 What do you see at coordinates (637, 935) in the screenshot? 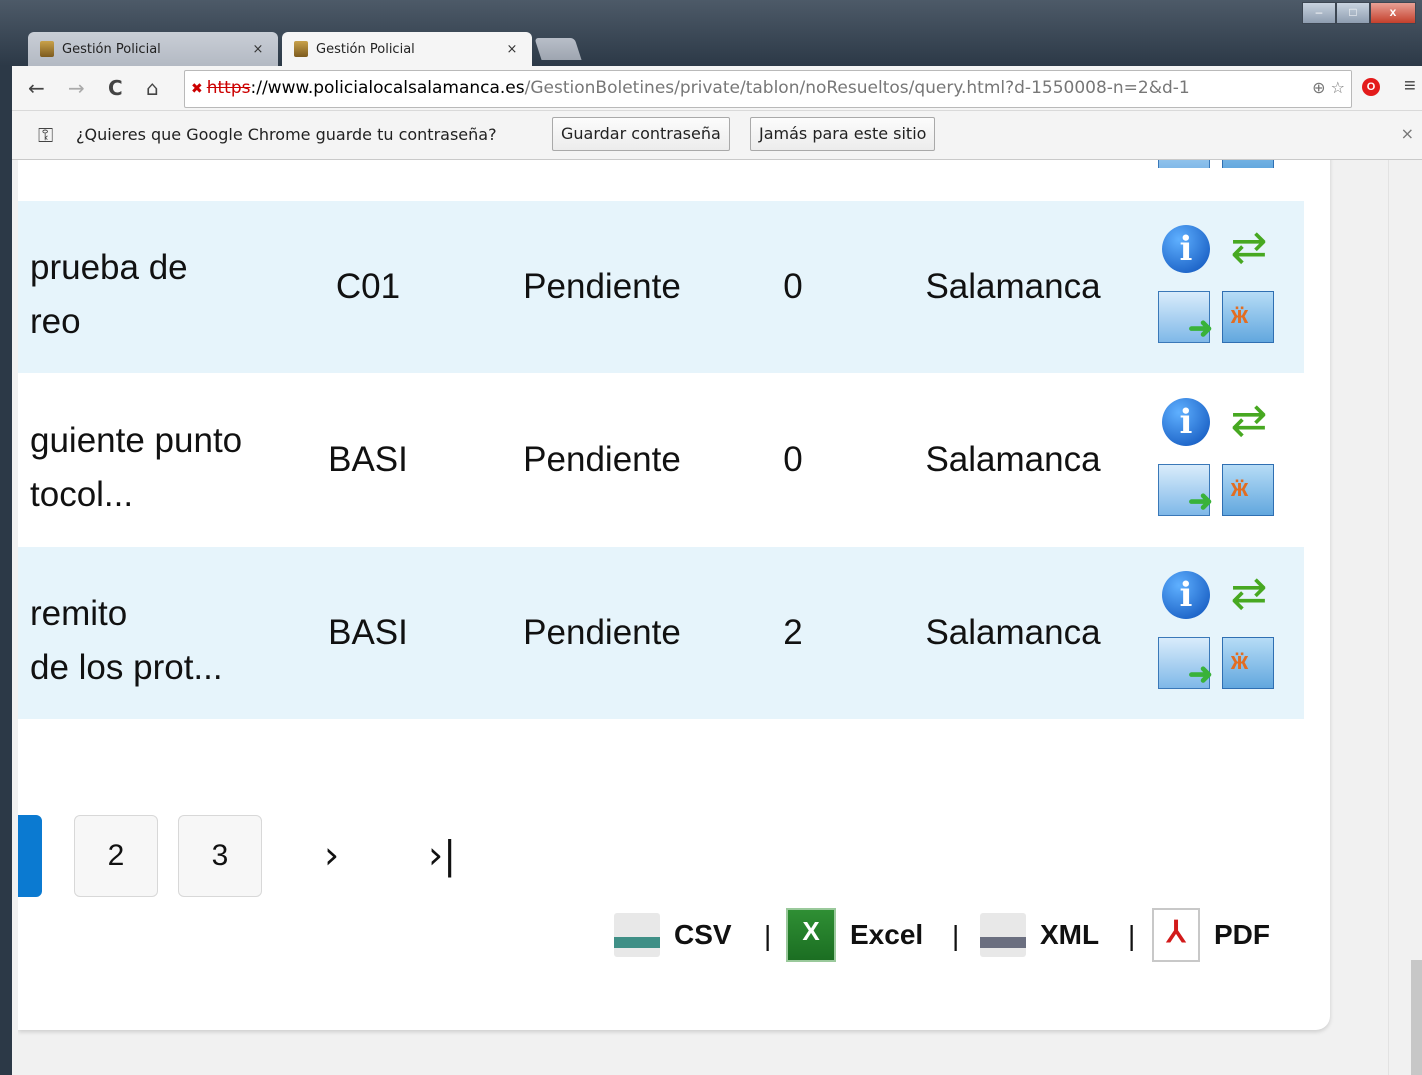
I see `csv-icon` at bounding box center [637, 935].